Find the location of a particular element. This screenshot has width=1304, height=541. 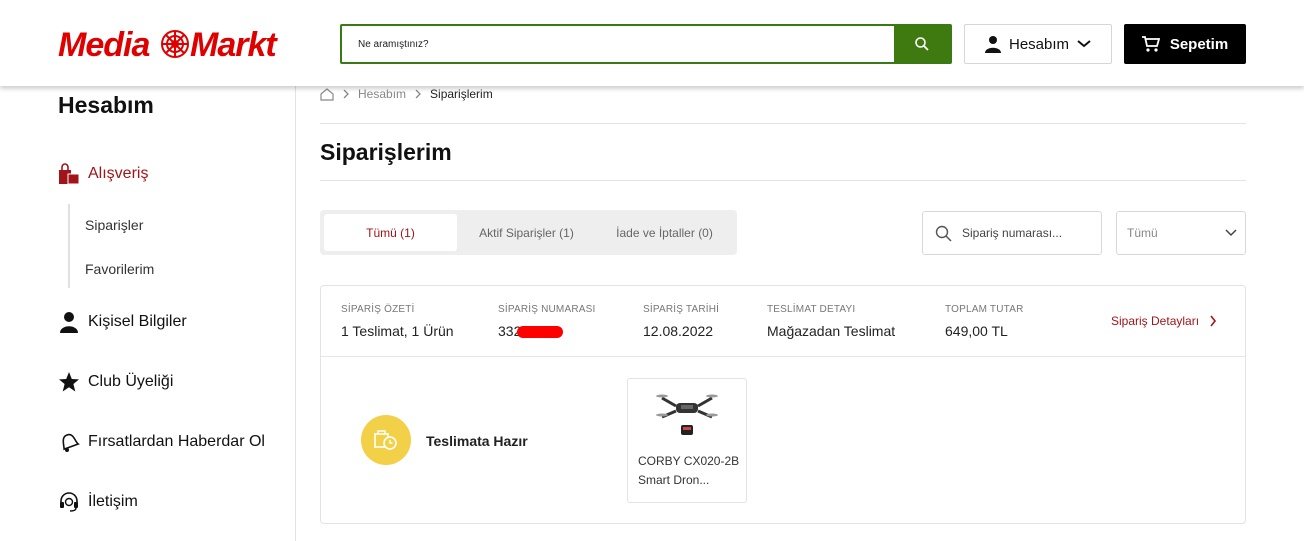

order-details-link: Sipariş Detayları is located at coordinates (1164, 321).